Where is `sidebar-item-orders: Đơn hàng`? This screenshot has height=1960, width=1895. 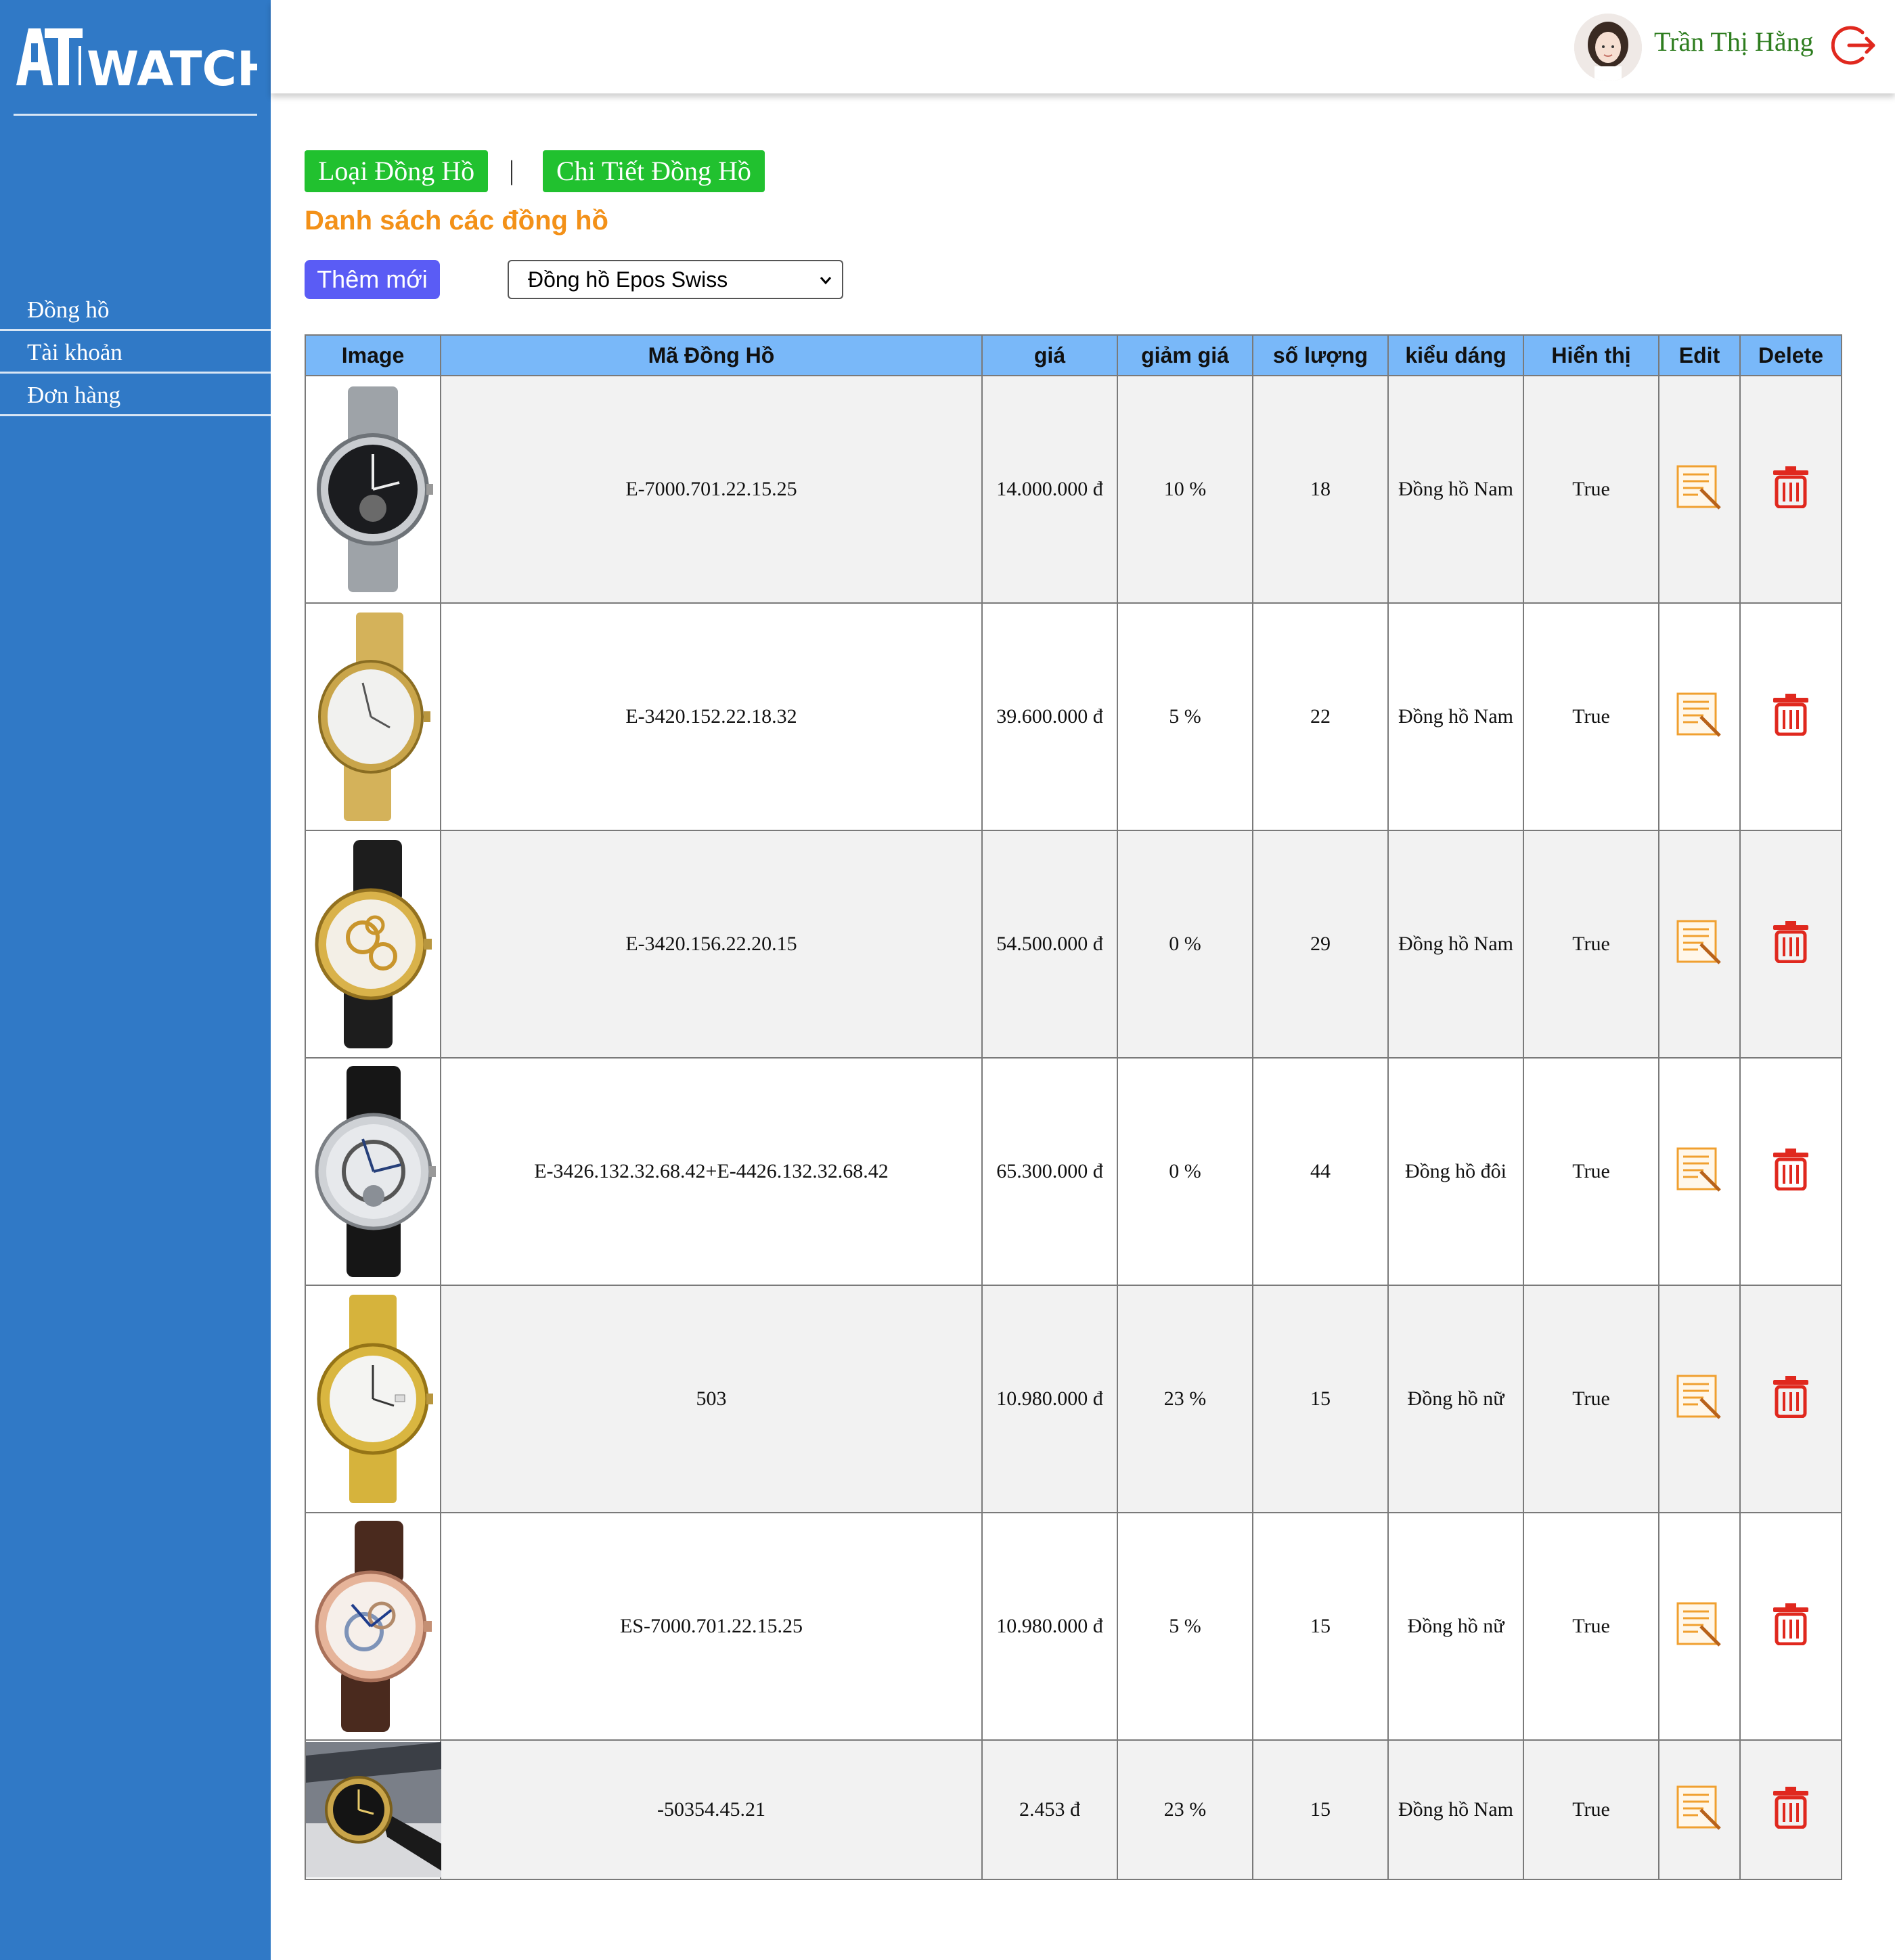 sidebar-item-orders: Đơn hàng is located at coordinates (135, 395).